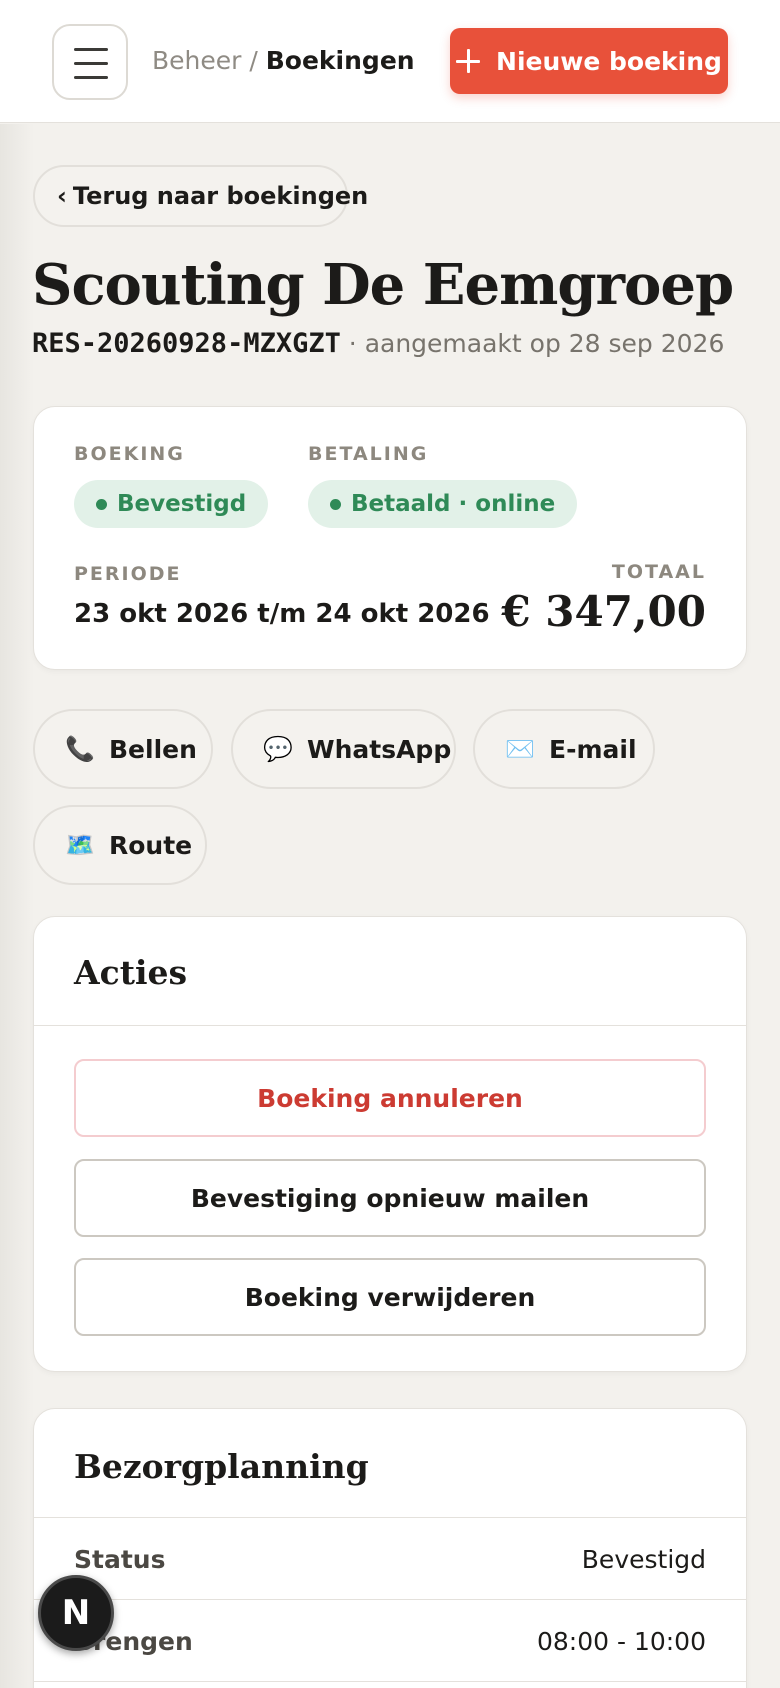 The image size is (780, 1688). I want to click on page-title: Scouting De Eemgroep, so click(383, 285).